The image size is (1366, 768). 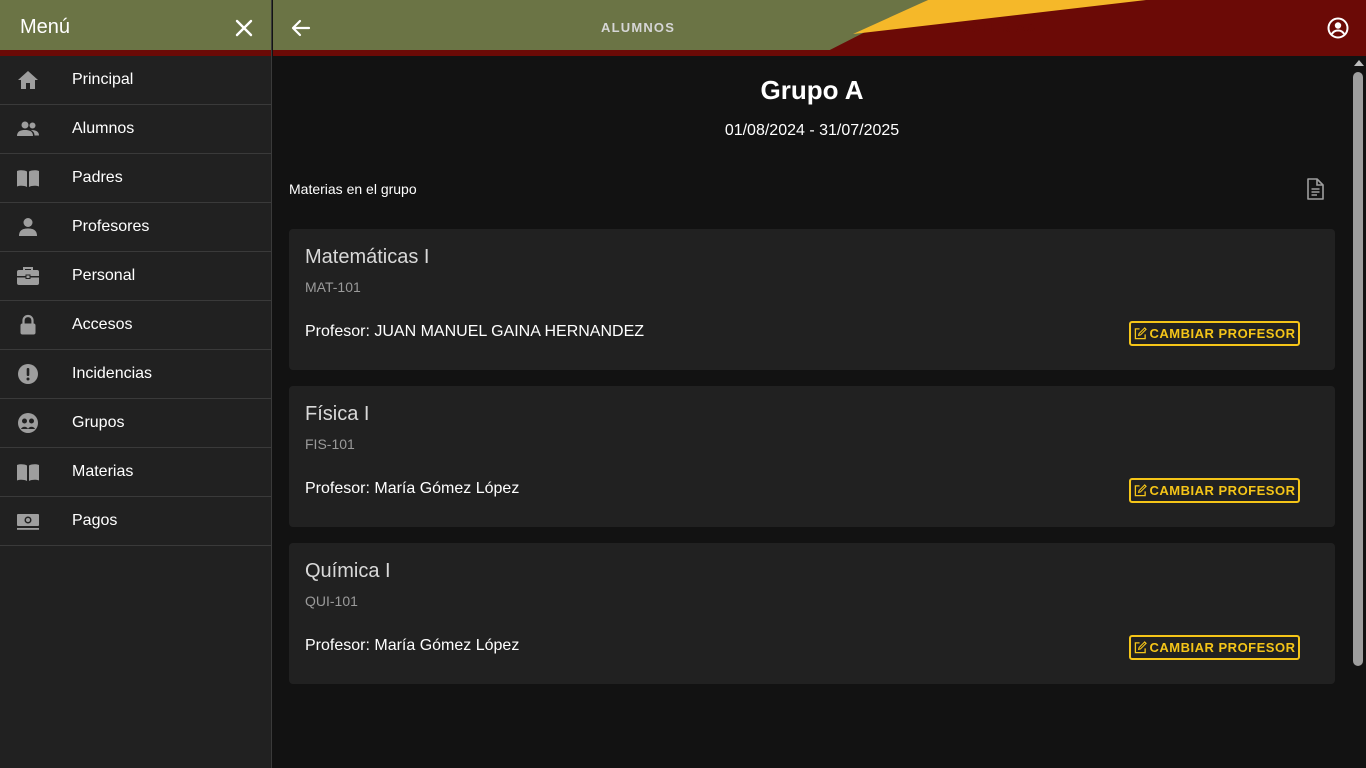 I want to click on close-icon, so click(x=244, y=28).